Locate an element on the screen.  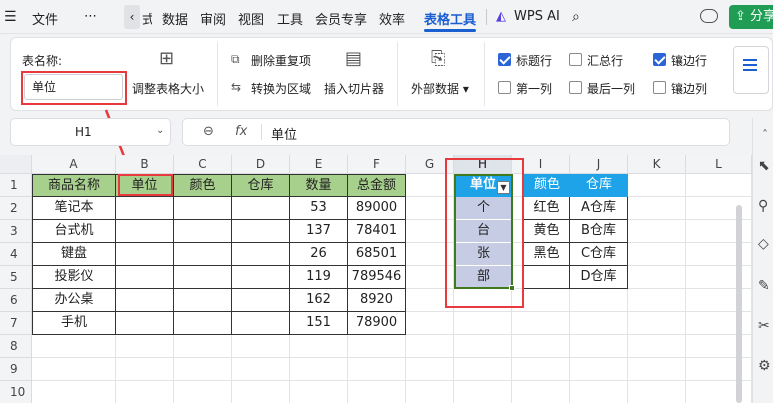
filter-settings-icon: ⚲ is located at coordinates (763, 206).